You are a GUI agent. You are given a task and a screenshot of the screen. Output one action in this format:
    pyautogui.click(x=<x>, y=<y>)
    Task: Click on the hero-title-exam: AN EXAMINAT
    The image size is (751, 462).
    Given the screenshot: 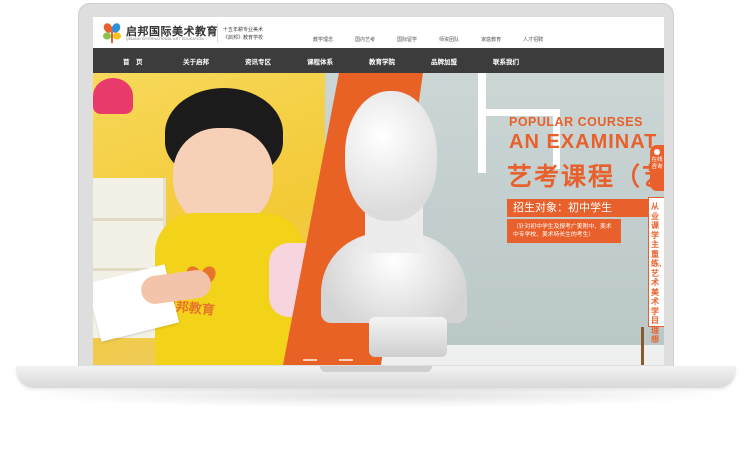 What is the action you would take?
    pyautogui.click(x=583, y=142)
    